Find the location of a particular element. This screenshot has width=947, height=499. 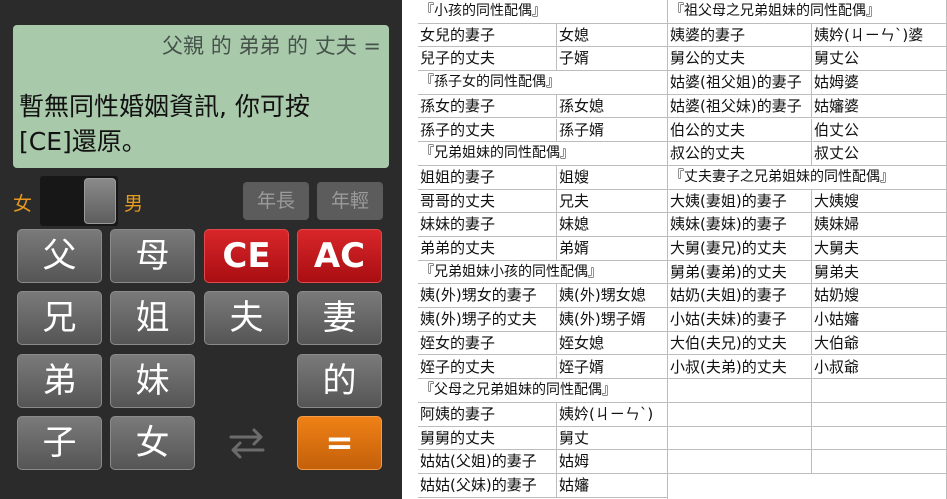

relation-cell: 姪女的妻子 is located at coordinates (458, 342).